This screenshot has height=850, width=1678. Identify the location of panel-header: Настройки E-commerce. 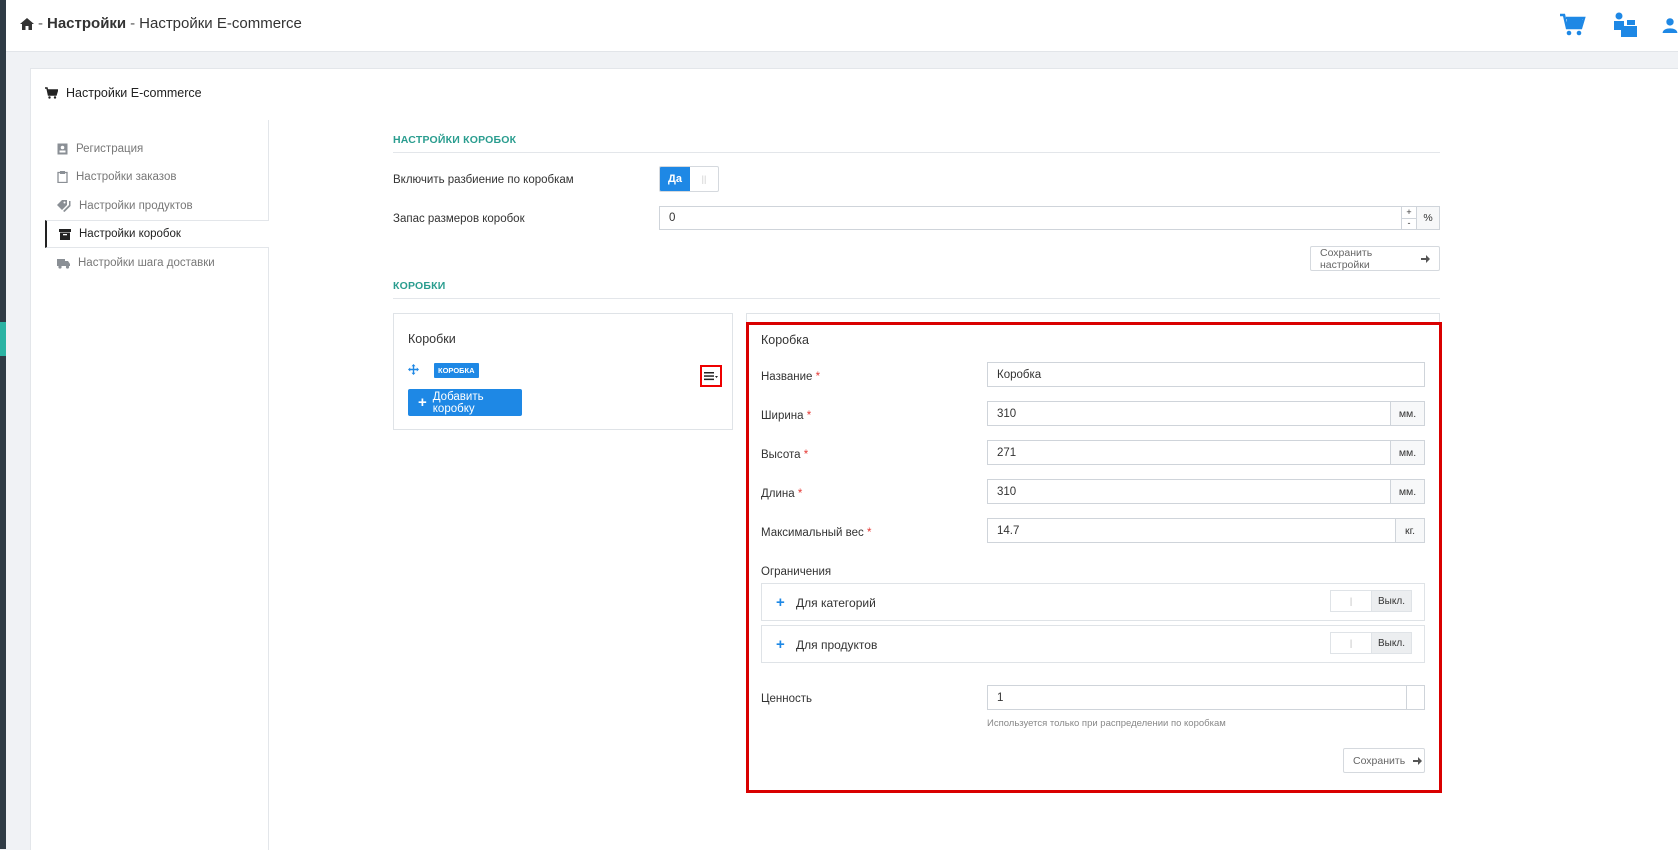
(123, 93).